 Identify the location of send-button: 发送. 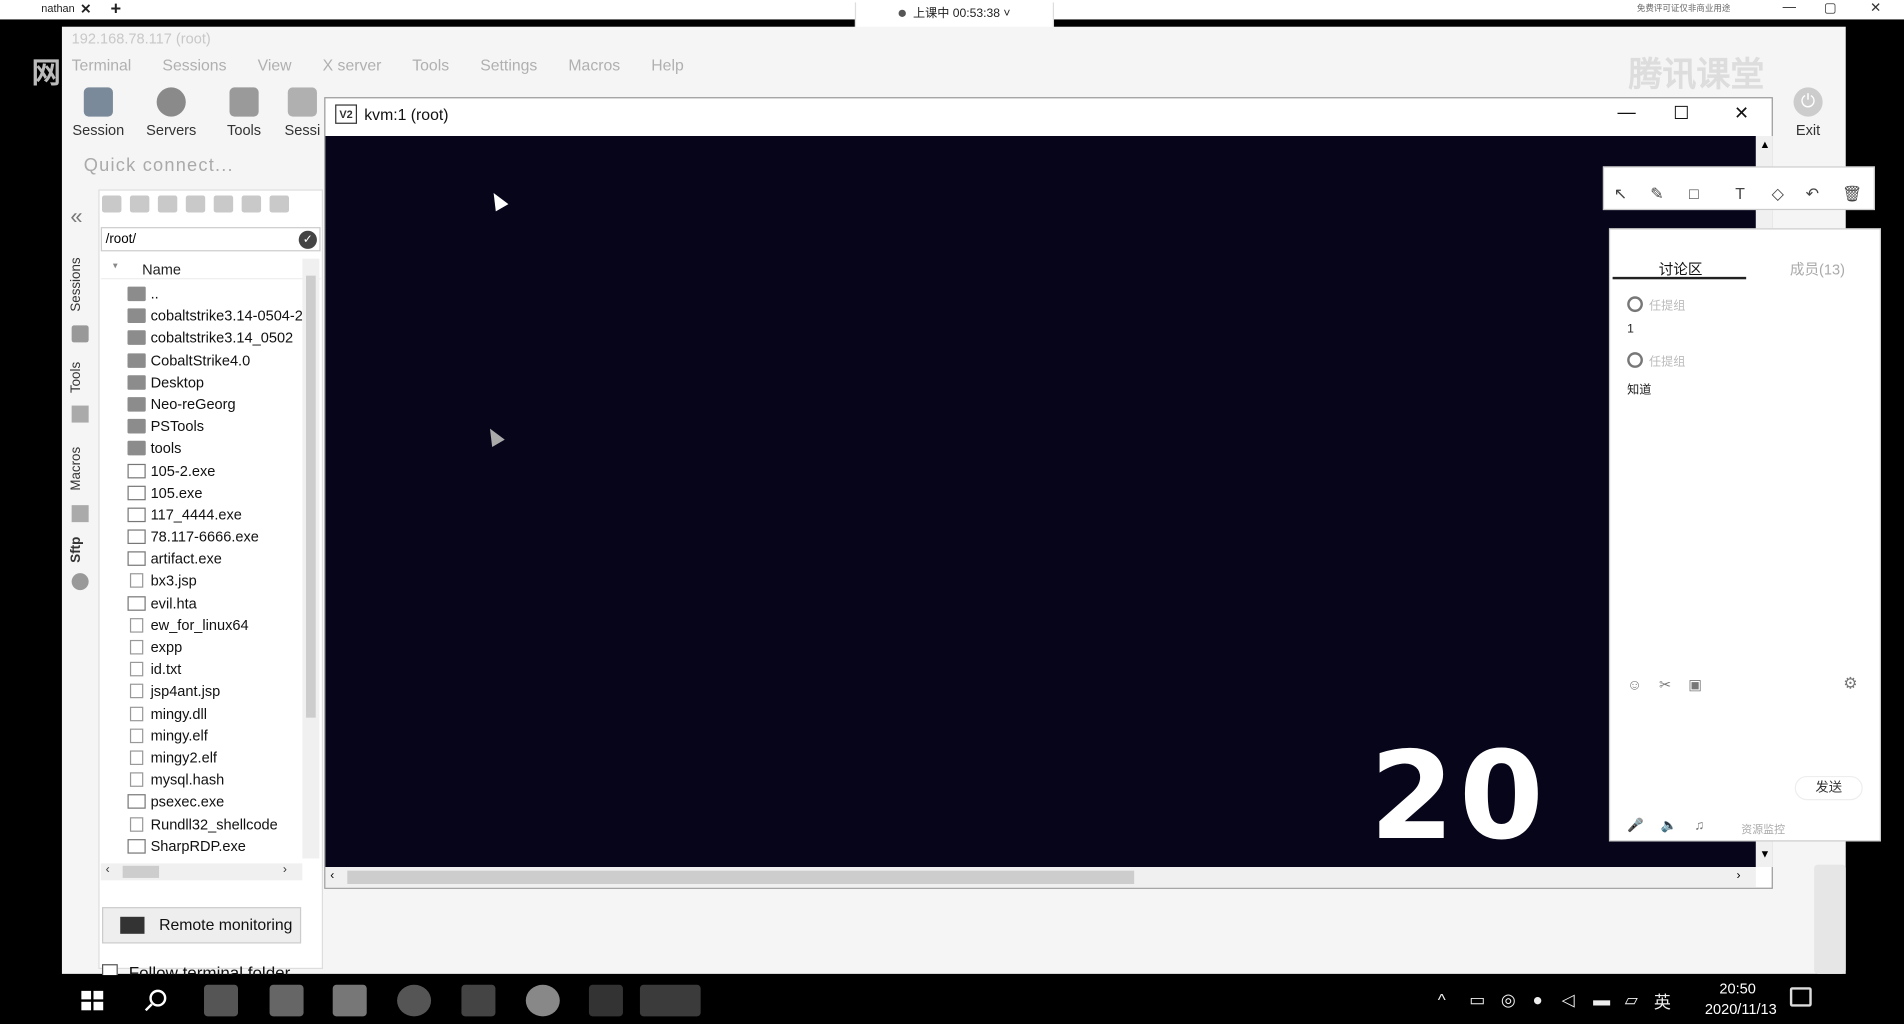
(1828, 788).